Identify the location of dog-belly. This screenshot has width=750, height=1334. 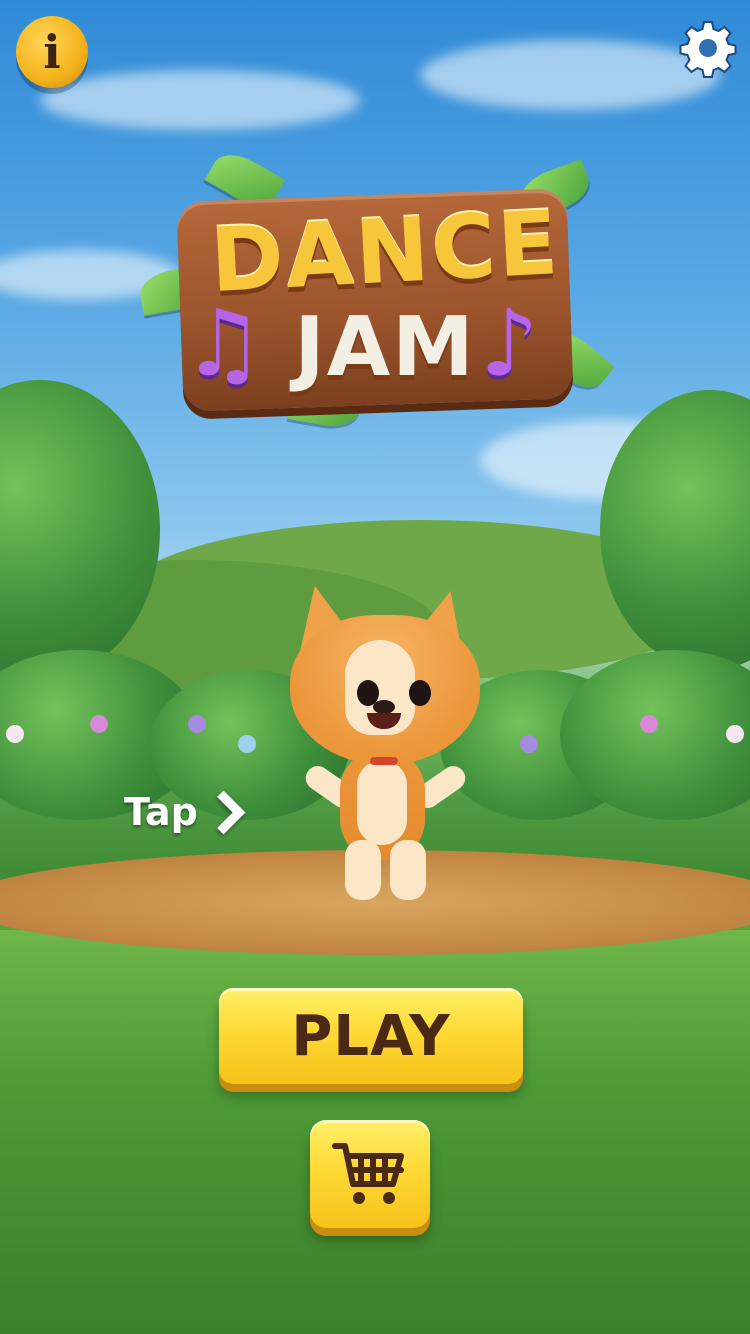
(382, 802).